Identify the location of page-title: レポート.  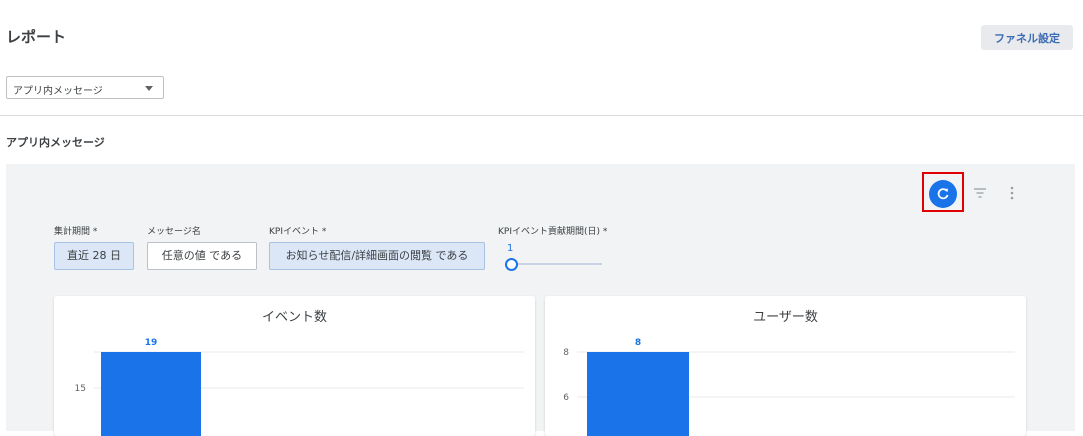
(36, 37).